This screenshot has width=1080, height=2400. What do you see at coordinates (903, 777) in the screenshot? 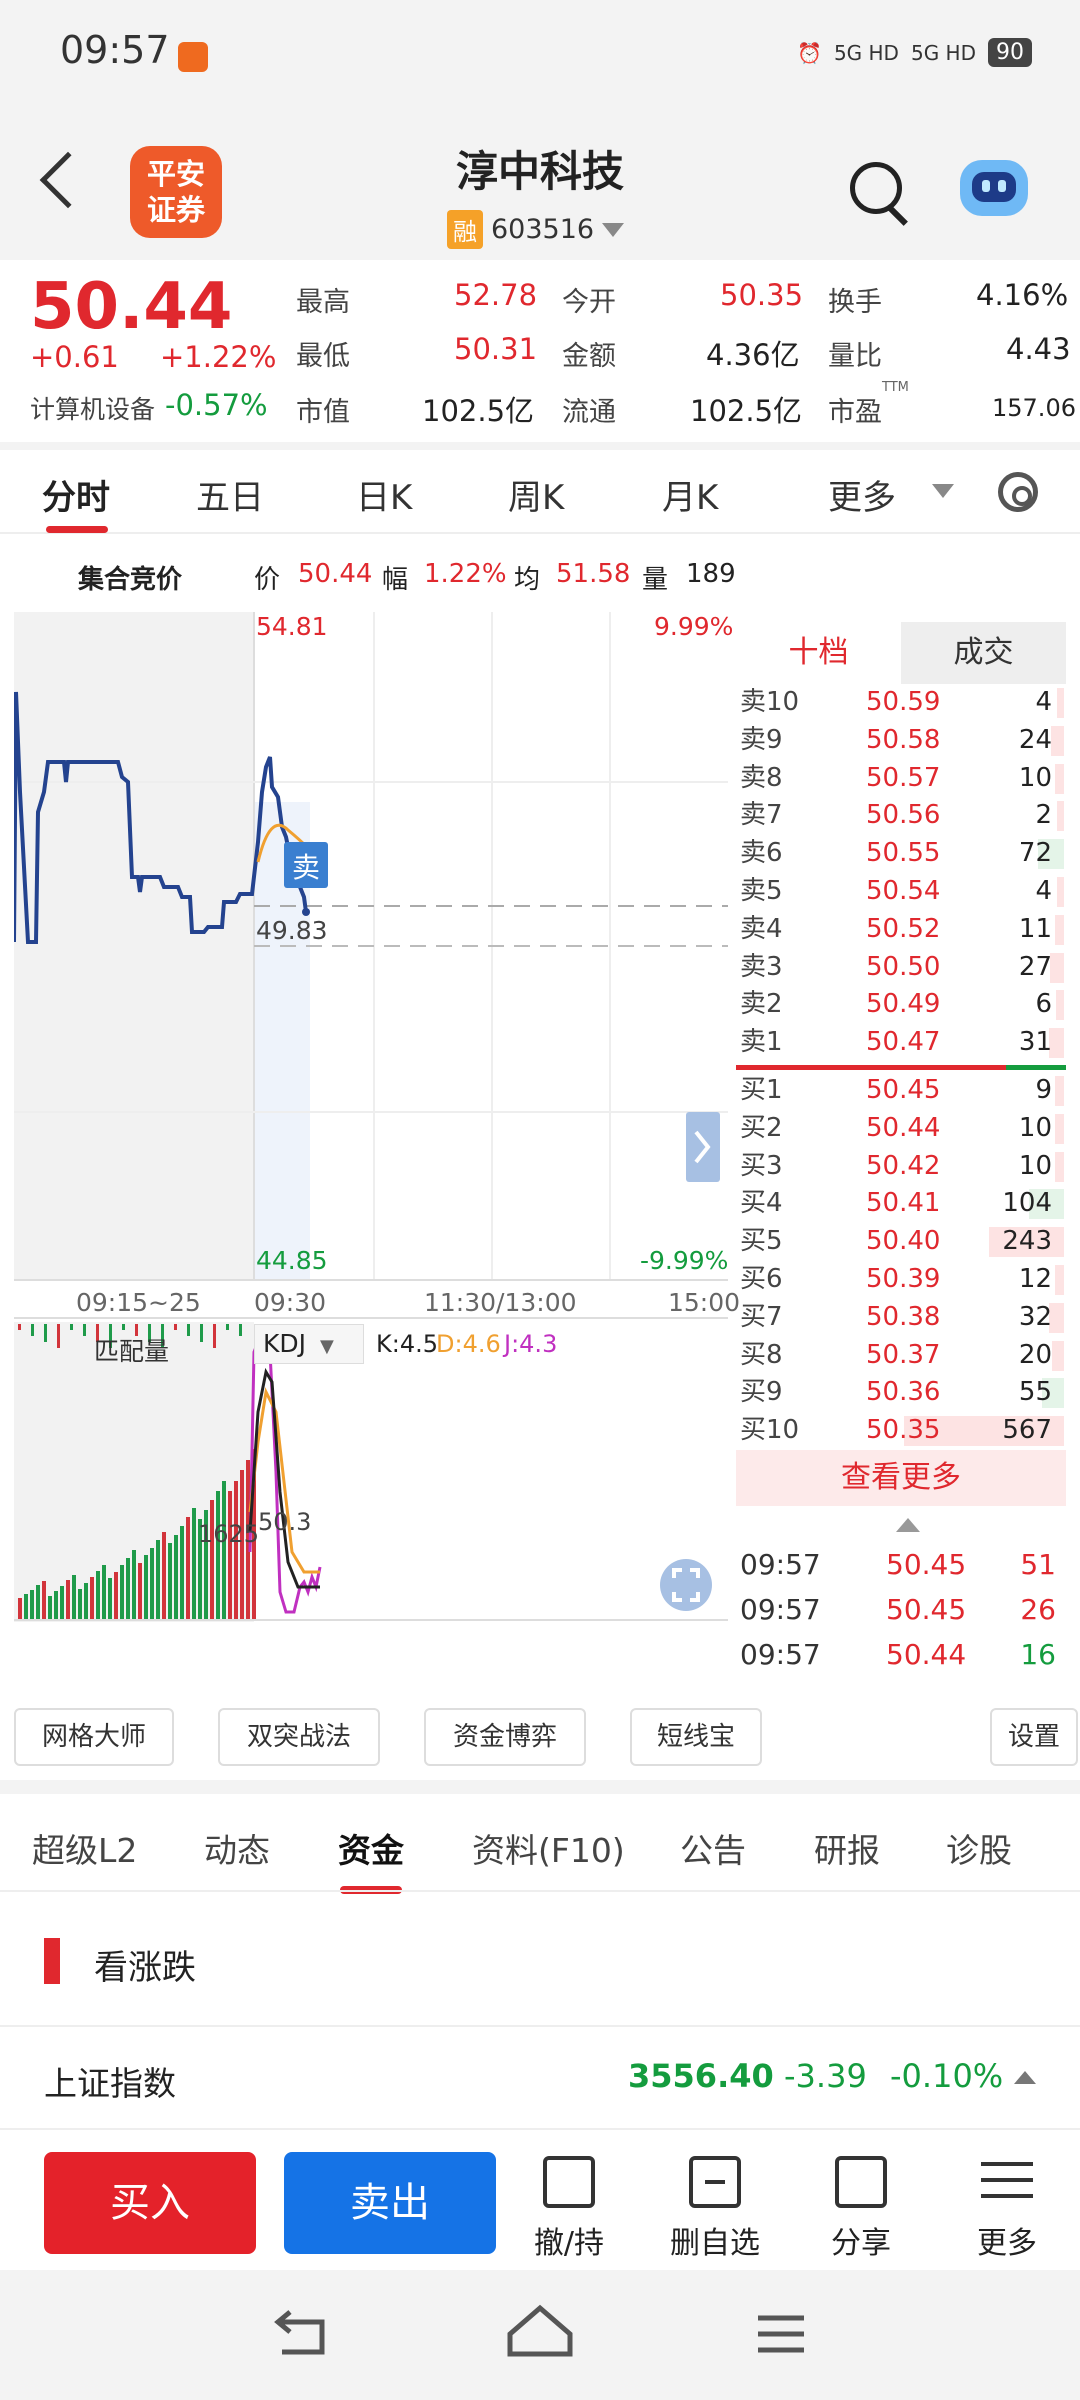
I see `ask-price: 50.57` at bounding box center [903, 777].